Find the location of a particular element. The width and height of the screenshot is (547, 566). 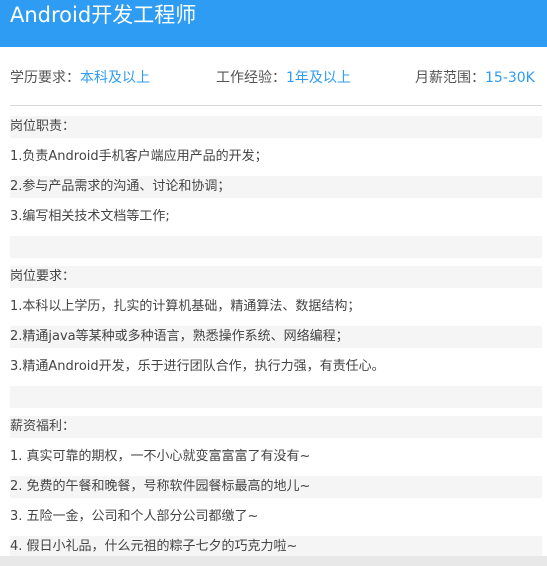

salary-range: 月薪范围：15-30K is located at coordinates (475, 78).